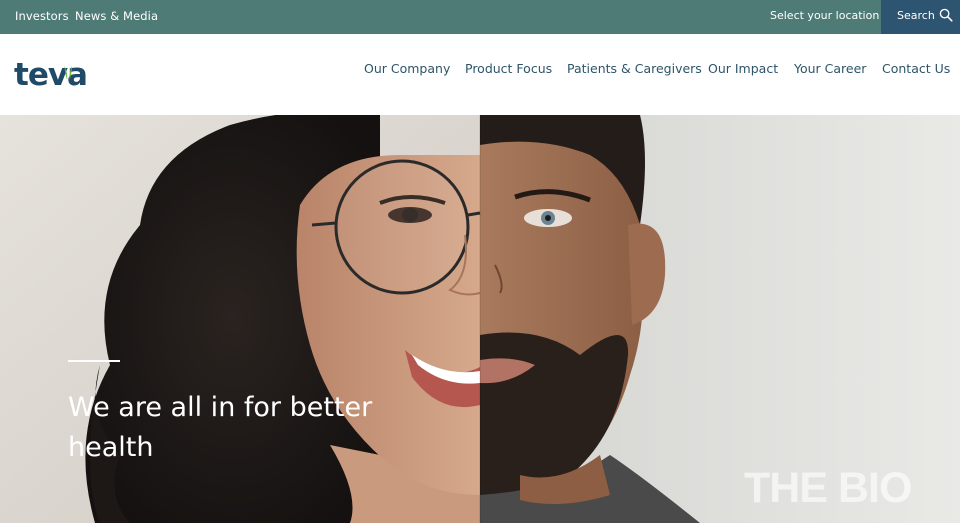 The width and height of the screenshot is (960, 523). What do you see at coordinates (116, 16) in the screenshot?
I see `news-media-link: News & Media` at bounding box center [116, 16].